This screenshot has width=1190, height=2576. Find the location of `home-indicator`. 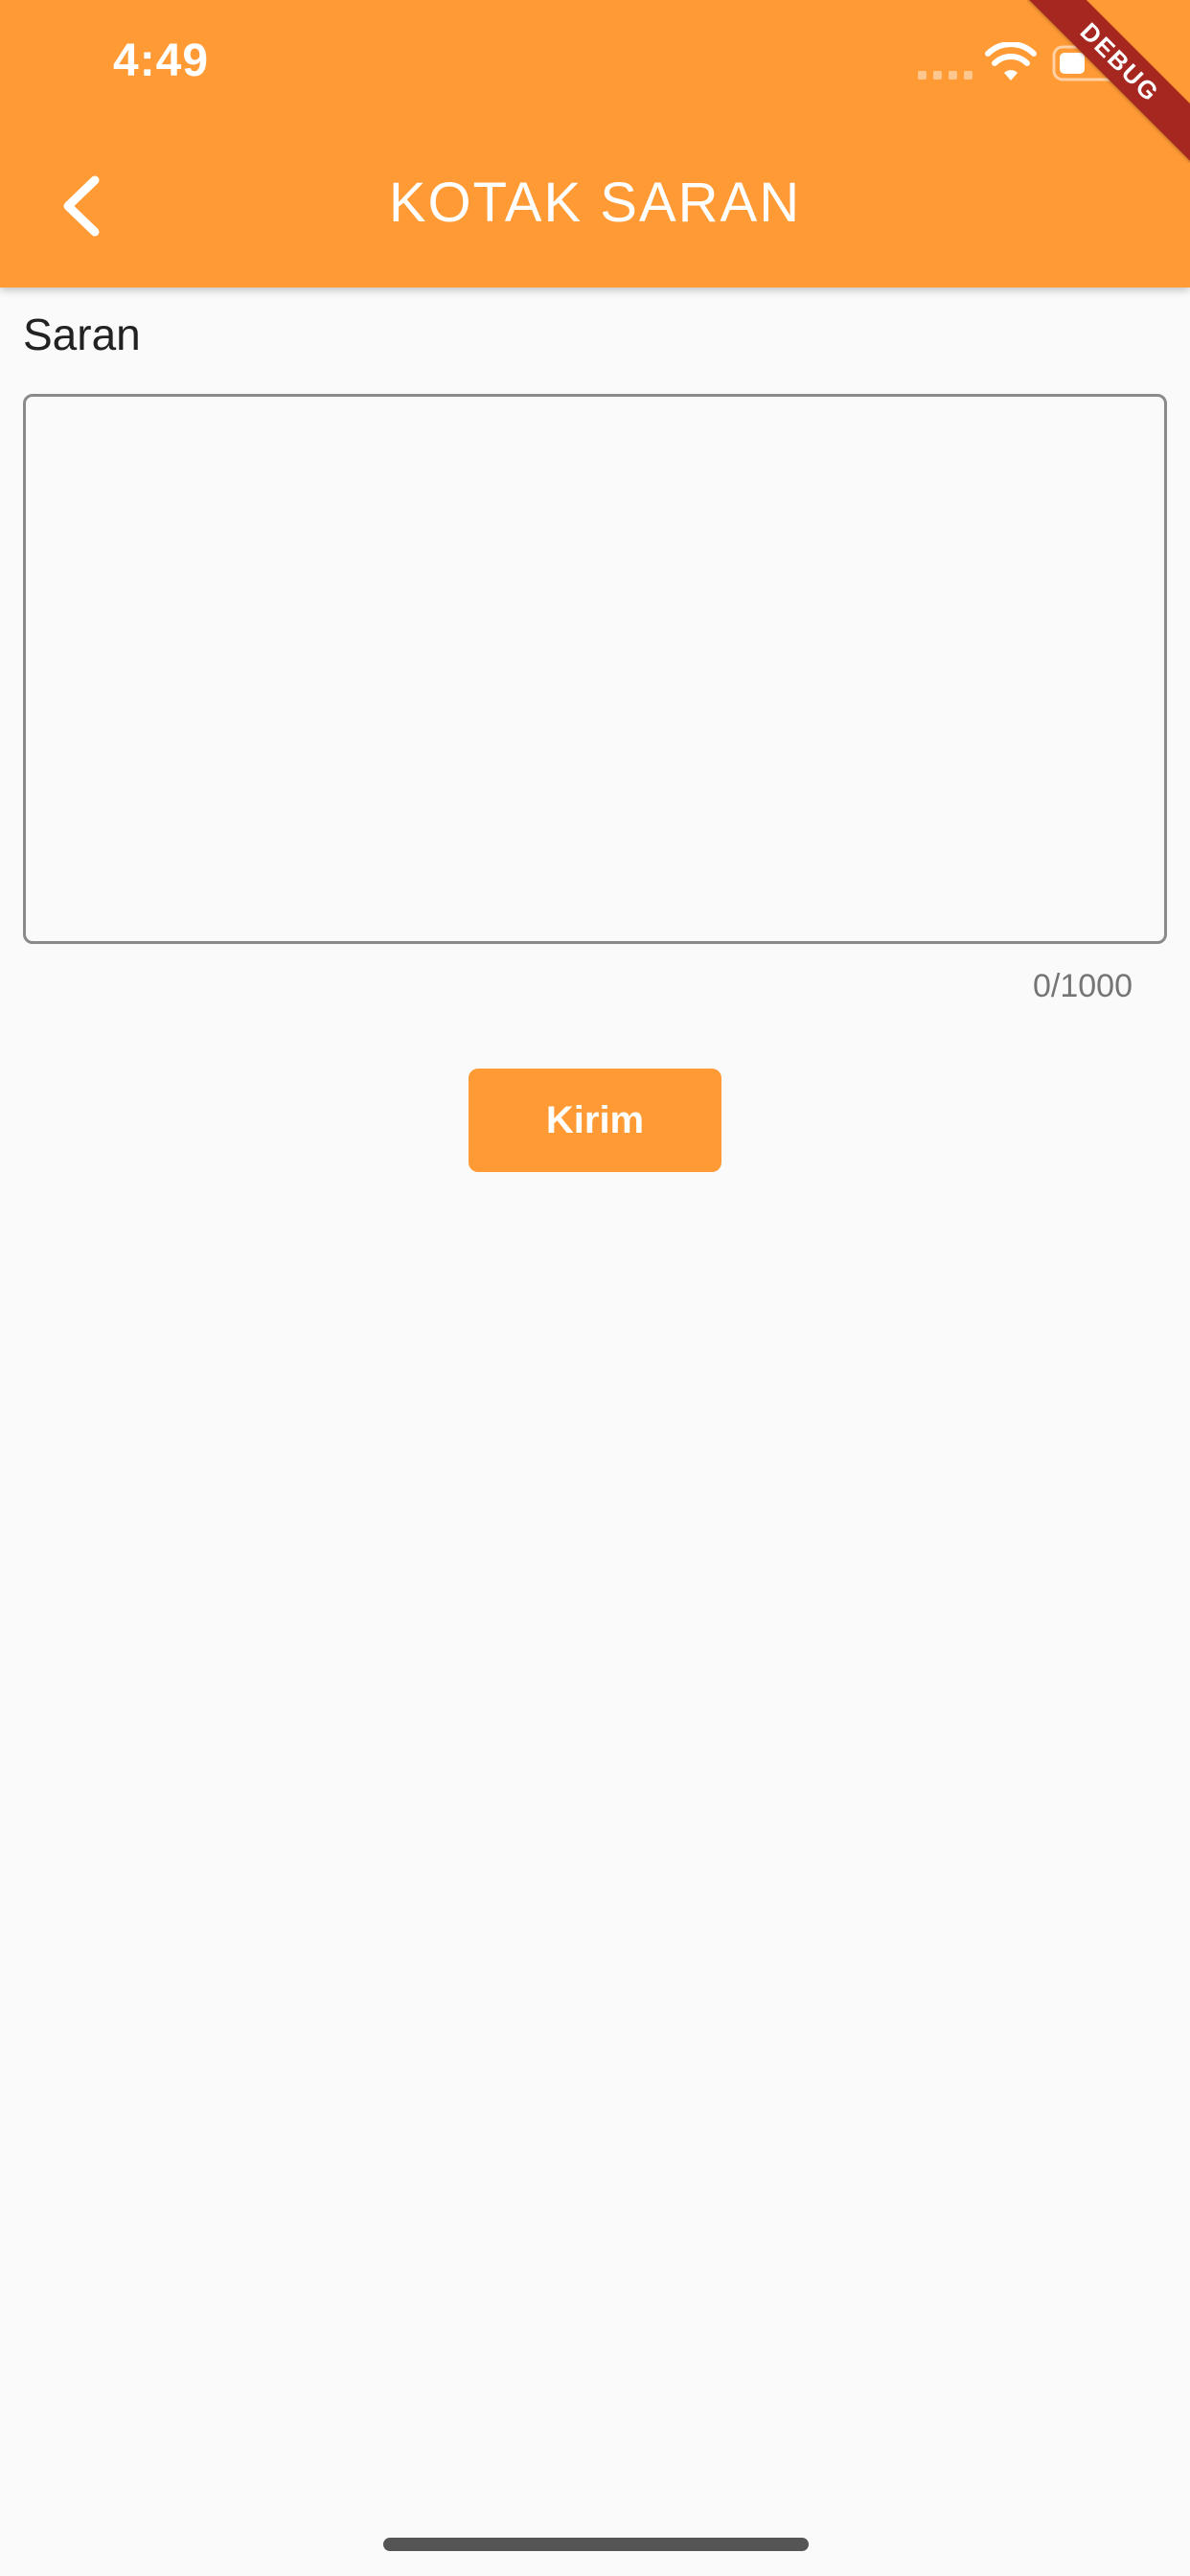

home-indicator is located at coordinates (596, 2544).